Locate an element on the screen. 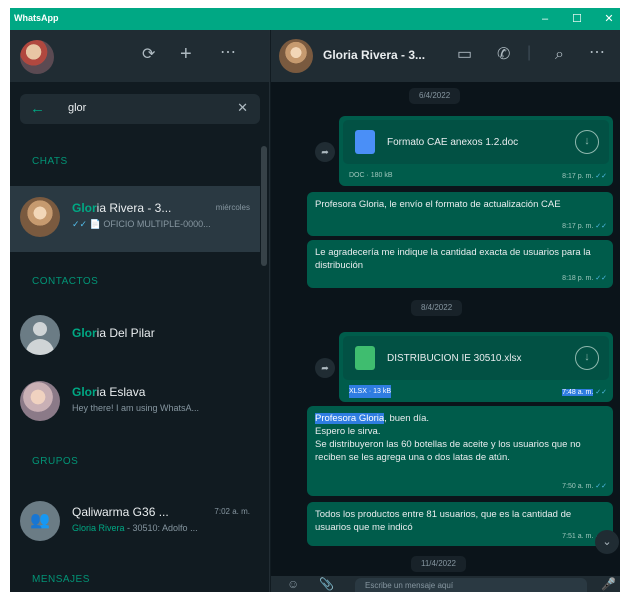  arrow-back-icon: ← is located at coordinates (37, 108).